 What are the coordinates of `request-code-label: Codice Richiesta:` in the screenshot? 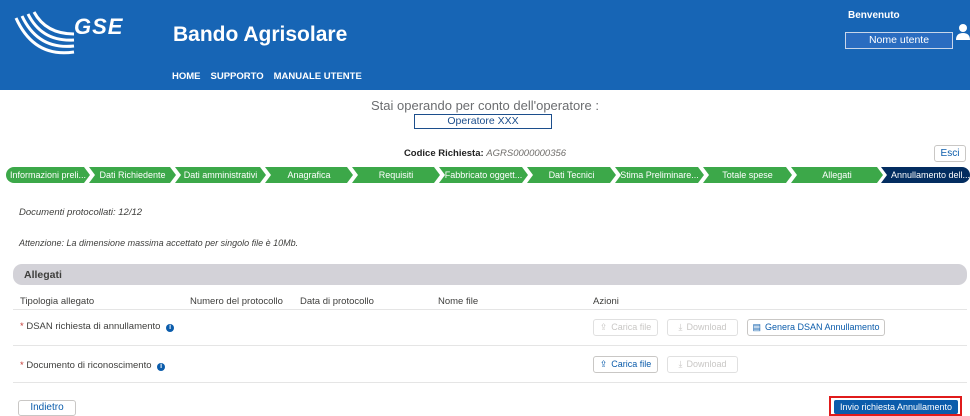 It's located at (443, 153).